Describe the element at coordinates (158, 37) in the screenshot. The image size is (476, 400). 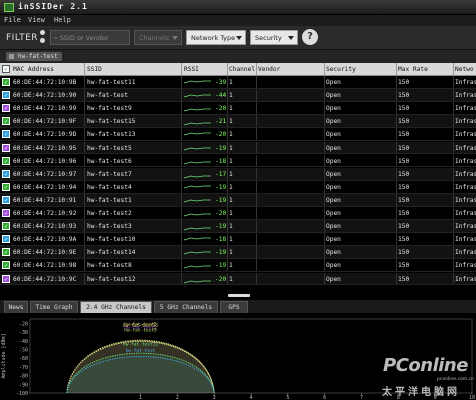
I see `channels-filter: Channels` at that location.